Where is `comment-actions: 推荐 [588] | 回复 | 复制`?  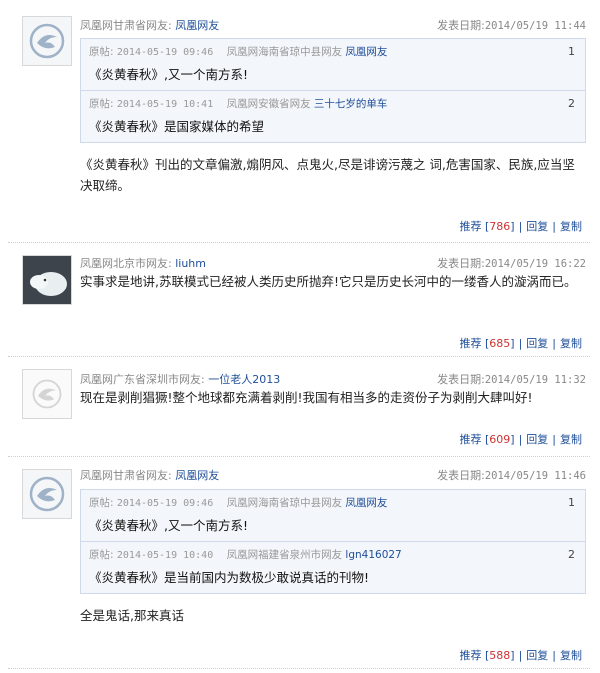
comment-actions: 推荐 [588] | 回复 | 复制 is located at coordinates (520, 655).